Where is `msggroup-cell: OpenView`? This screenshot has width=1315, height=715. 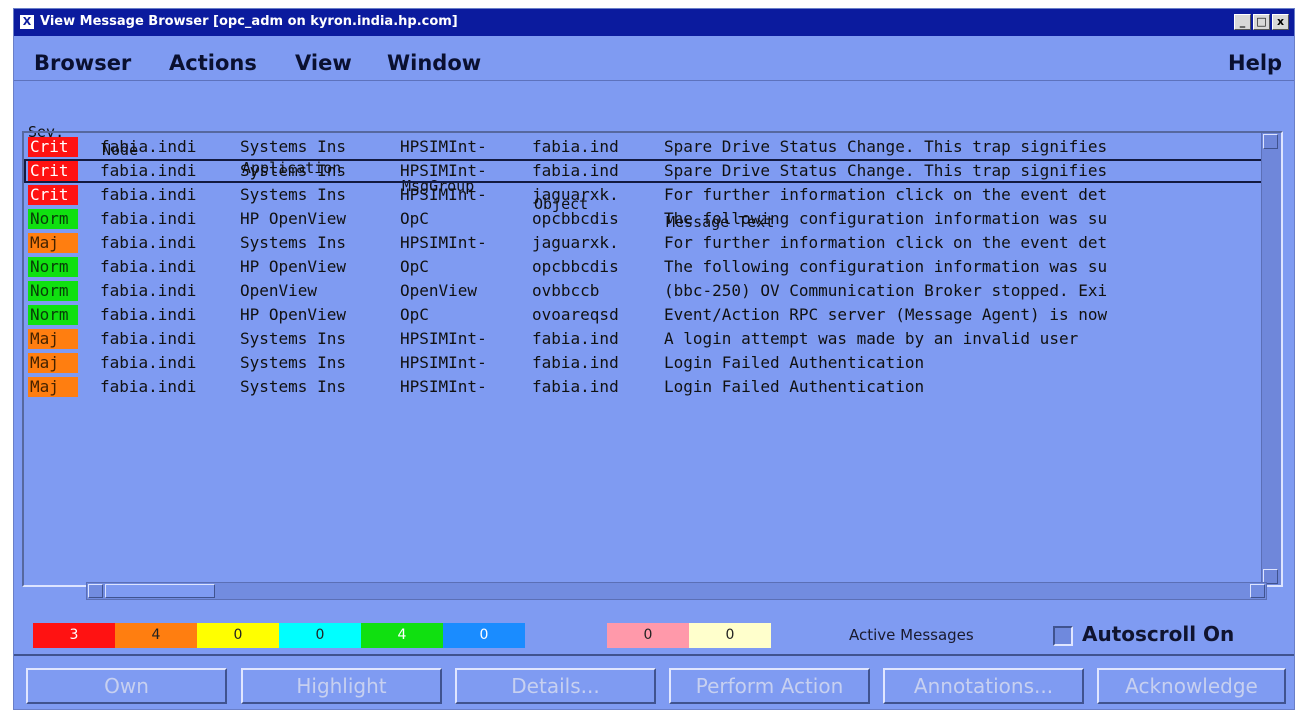 msggroup-cell: OpenView is located at coordinates (439, 290).